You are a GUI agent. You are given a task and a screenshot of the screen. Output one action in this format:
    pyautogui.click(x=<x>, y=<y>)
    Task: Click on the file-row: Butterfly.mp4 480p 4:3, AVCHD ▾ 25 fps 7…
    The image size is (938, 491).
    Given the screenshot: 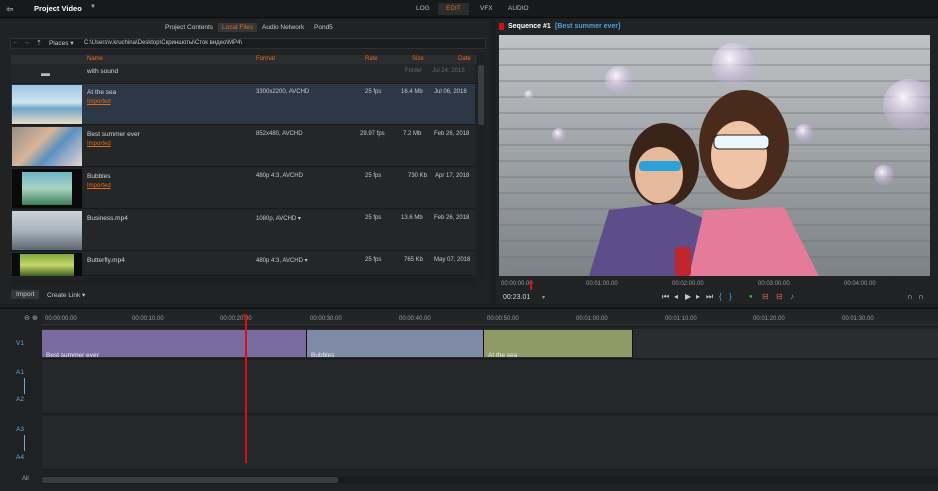 What is the action you would take?
    pyautogui.click(x=243, y=264)
    